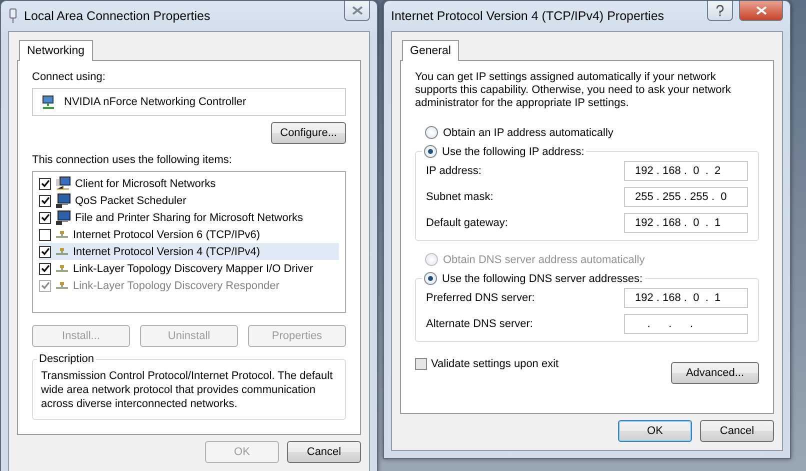 The width and height of the screenshot is (806, 471). What do you see at coordinates (454, 171) in the screenshot?
I see `field-label: IP address:` at bounding box center [454, 171].